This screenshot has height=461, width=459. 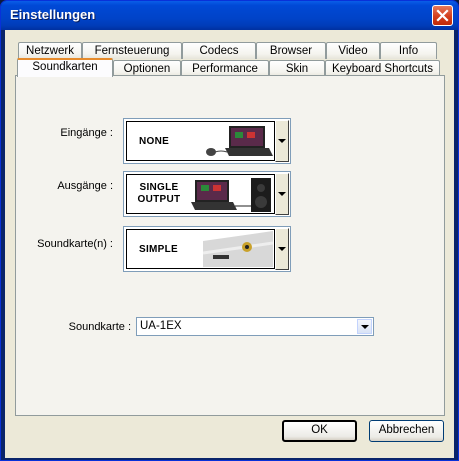 I want to click on inputs-option-text: NONE, so click(x=154, y=141).